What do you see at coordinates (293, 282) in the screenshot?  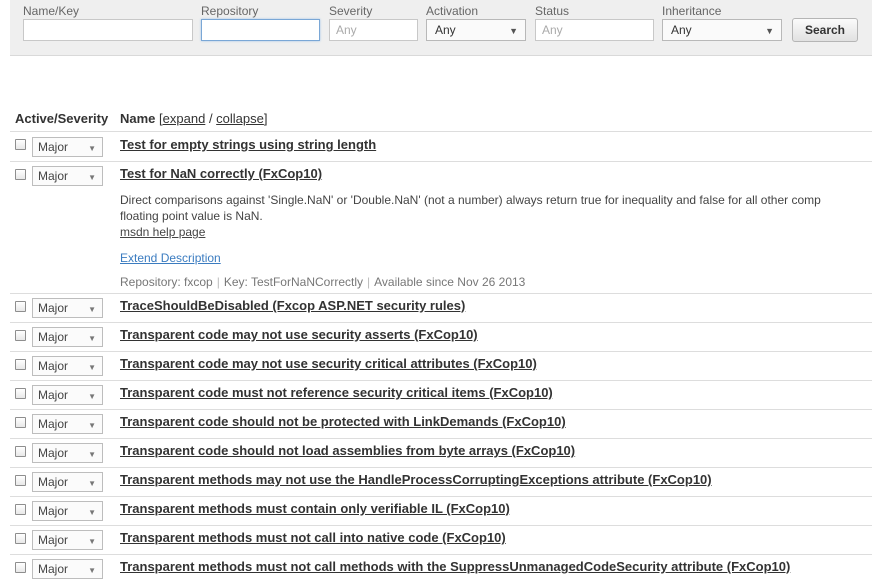 I see `rule-key: Key: TestForNaNCorrectly` at bounding box center [293, 282].